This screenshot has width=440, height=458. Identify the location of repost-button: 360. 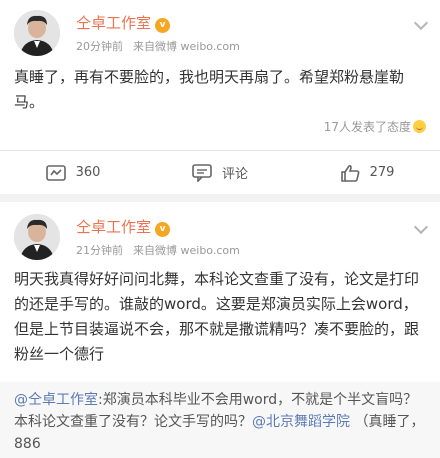
(73, 172).